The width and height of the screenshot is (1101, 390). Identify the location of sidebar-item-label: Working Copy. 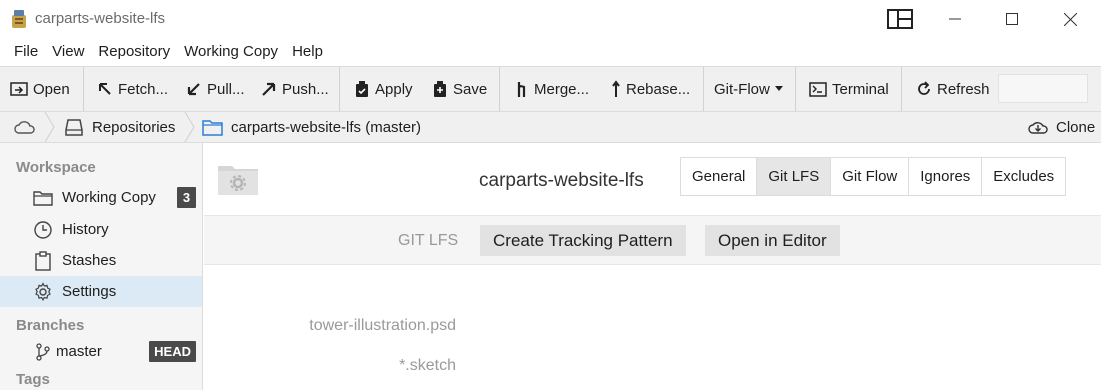
(109, 197).